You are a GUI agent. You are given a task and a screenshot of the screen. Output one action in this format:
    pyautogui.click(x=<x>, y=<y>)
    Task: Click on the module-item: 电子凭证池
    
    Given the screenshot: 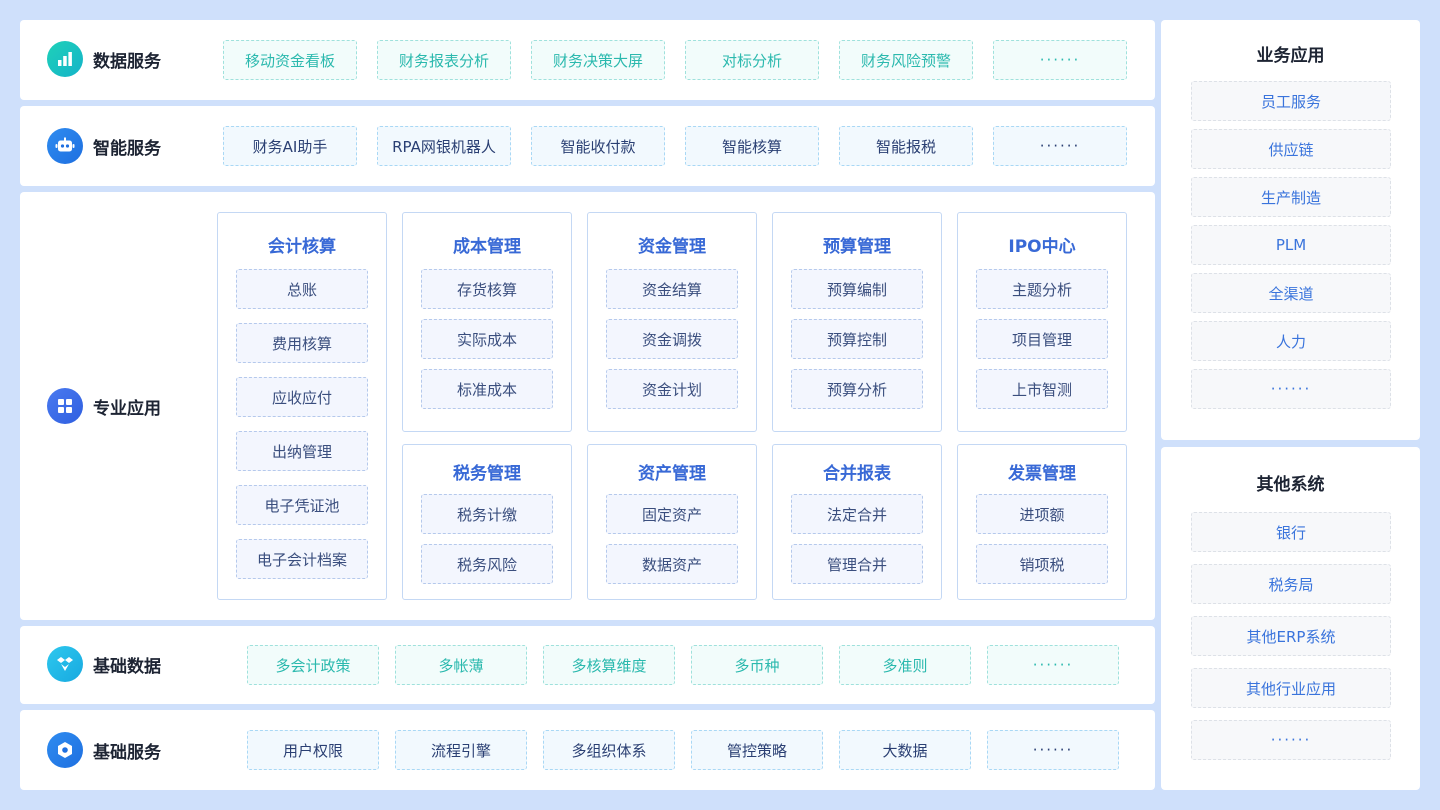 What is the action you would take?
    pyautogui.click(x=302, y=505)
    